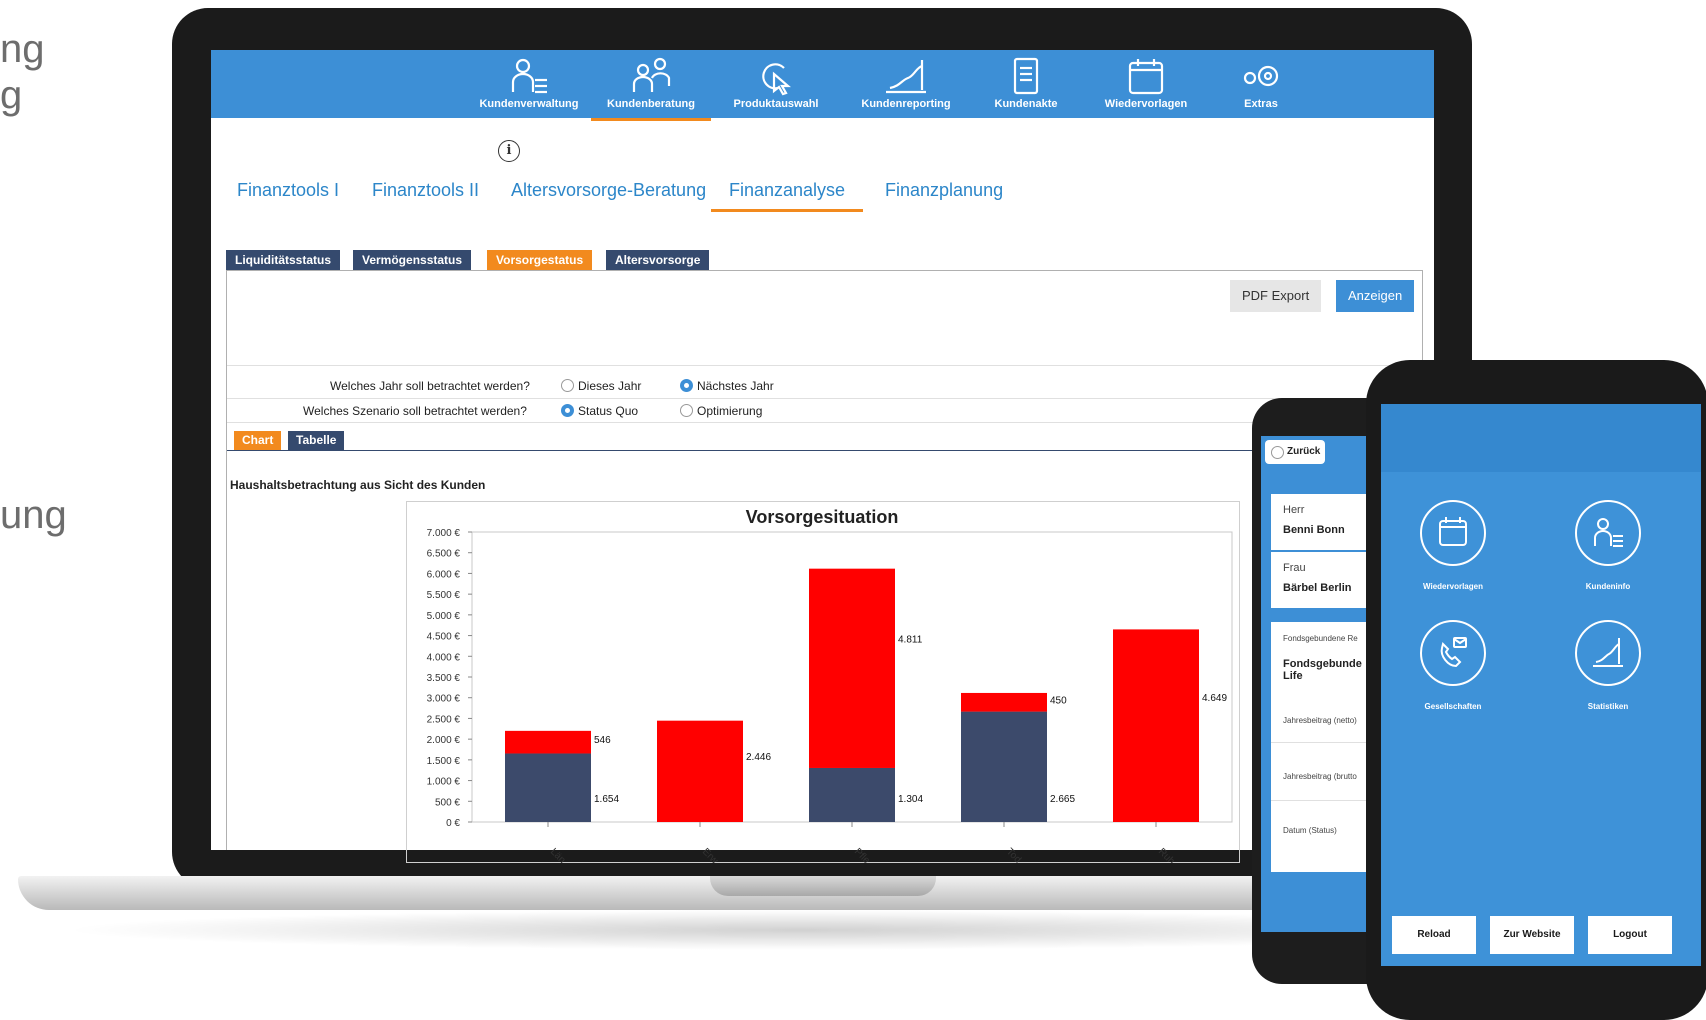 The width and height of the screenshot is (1706, 1020). What do you see at coordinates (1314, 530) in the screenshot?
I see `contact-name: Benni Bonn` at bounding box center [1314, 530].